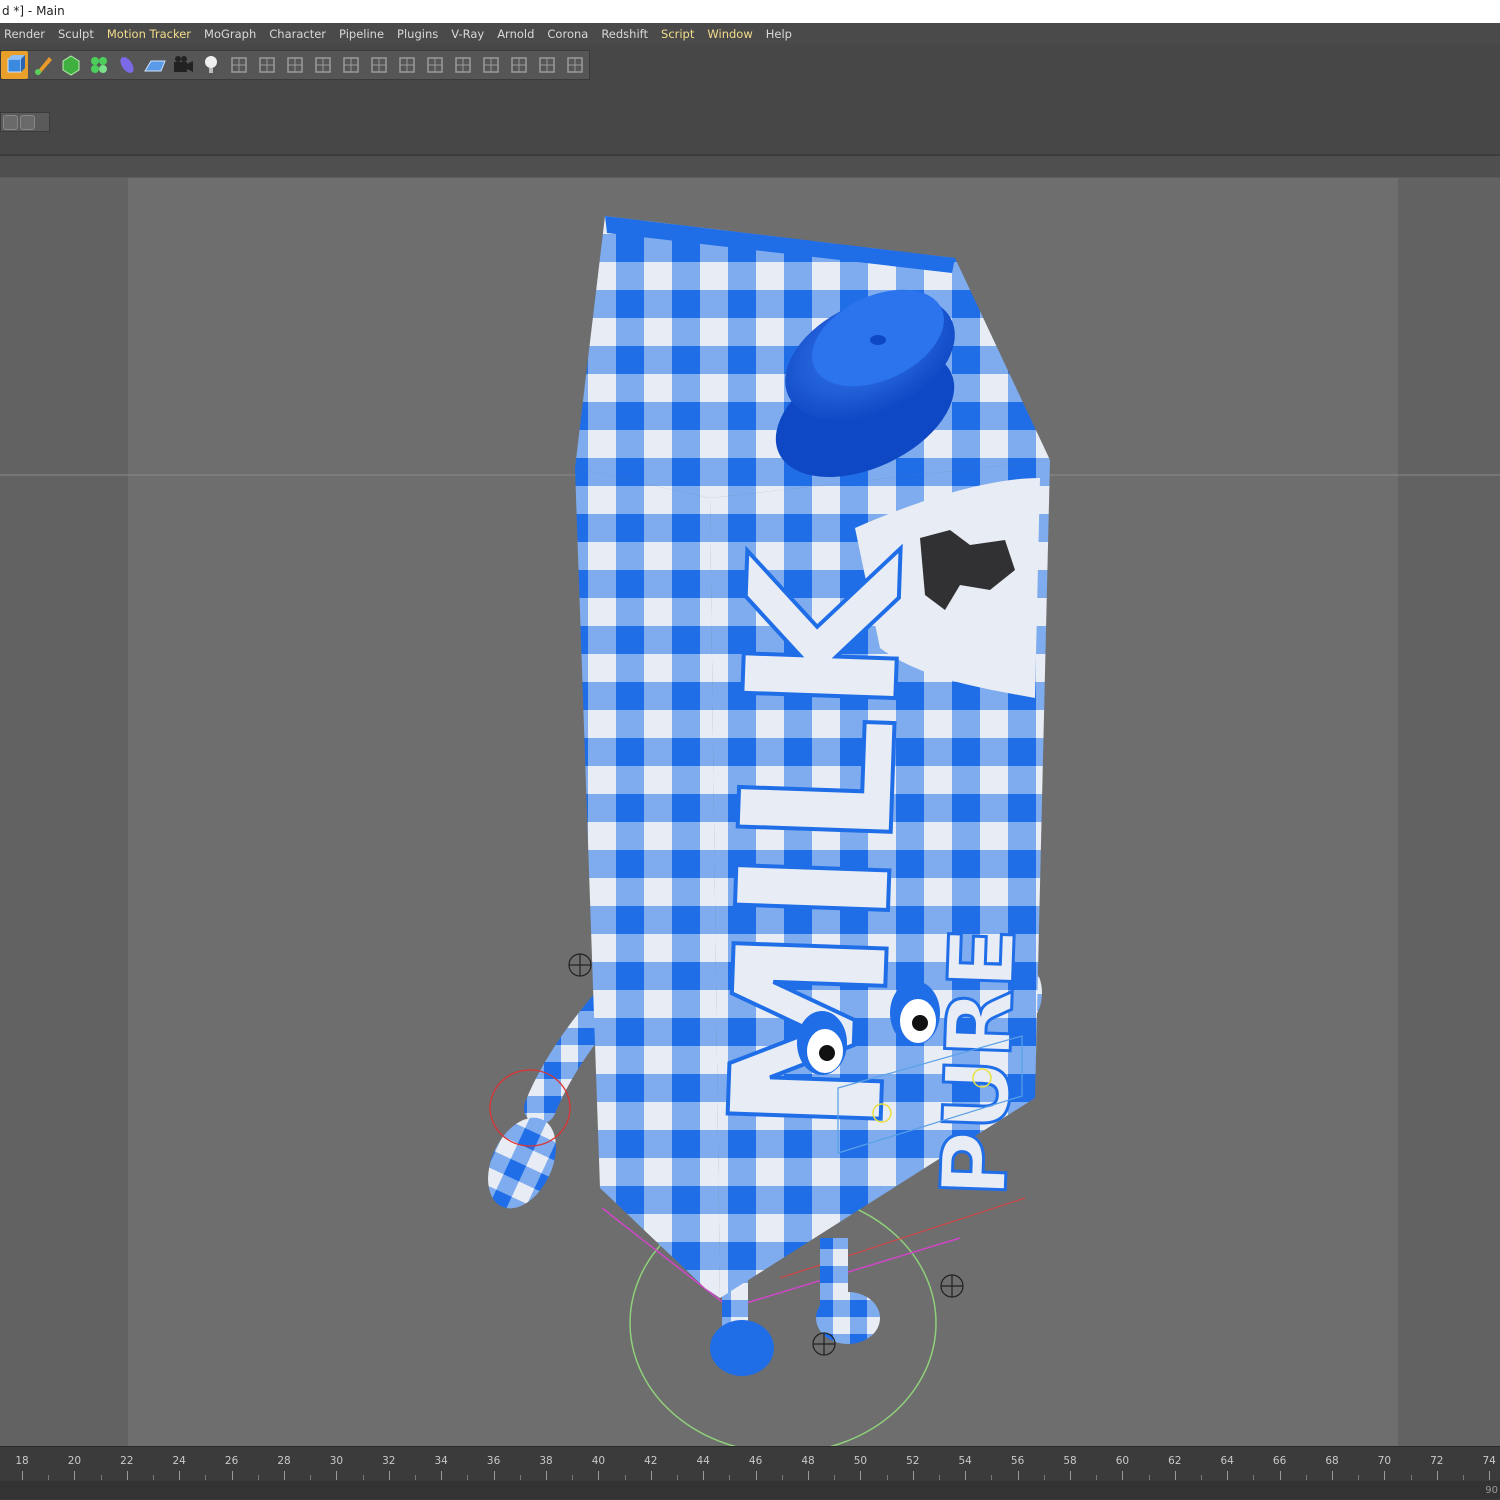 Image resolution: width=1500 pixels, height=1500 pixels. Describe the element at coordinates (231, 1461) in the screenshot. I see `timeline-tick-label: 26` at that location.